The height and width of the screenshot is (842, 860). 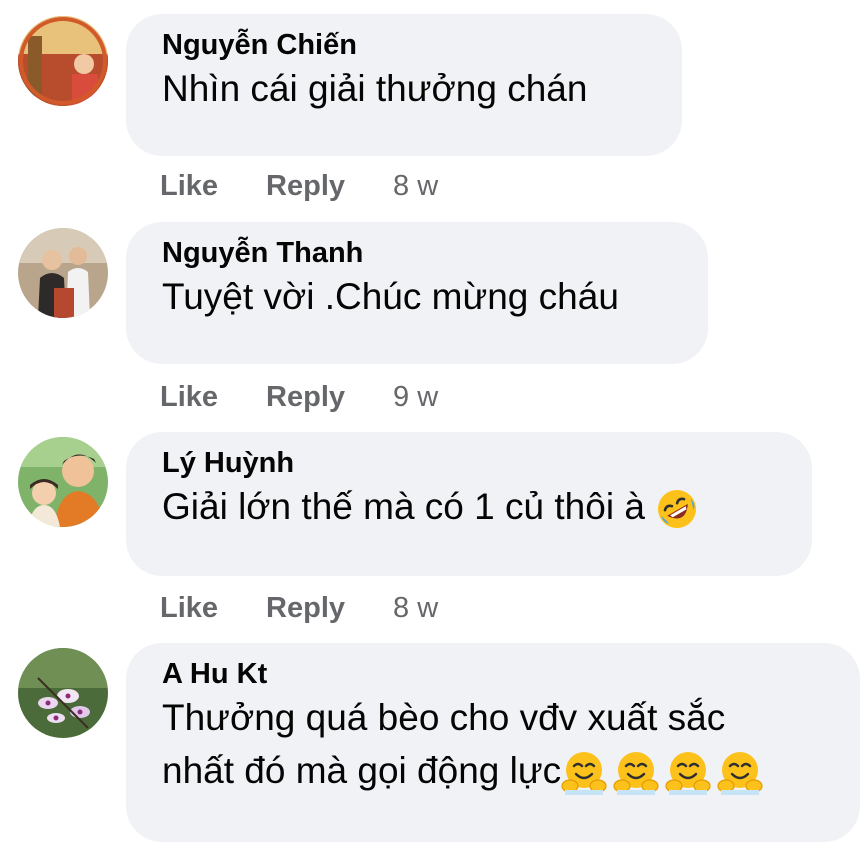 I want to click on comment-text-content: Giải lớn thế mà có 1 củ thôi à, so click(x=403, y=506).